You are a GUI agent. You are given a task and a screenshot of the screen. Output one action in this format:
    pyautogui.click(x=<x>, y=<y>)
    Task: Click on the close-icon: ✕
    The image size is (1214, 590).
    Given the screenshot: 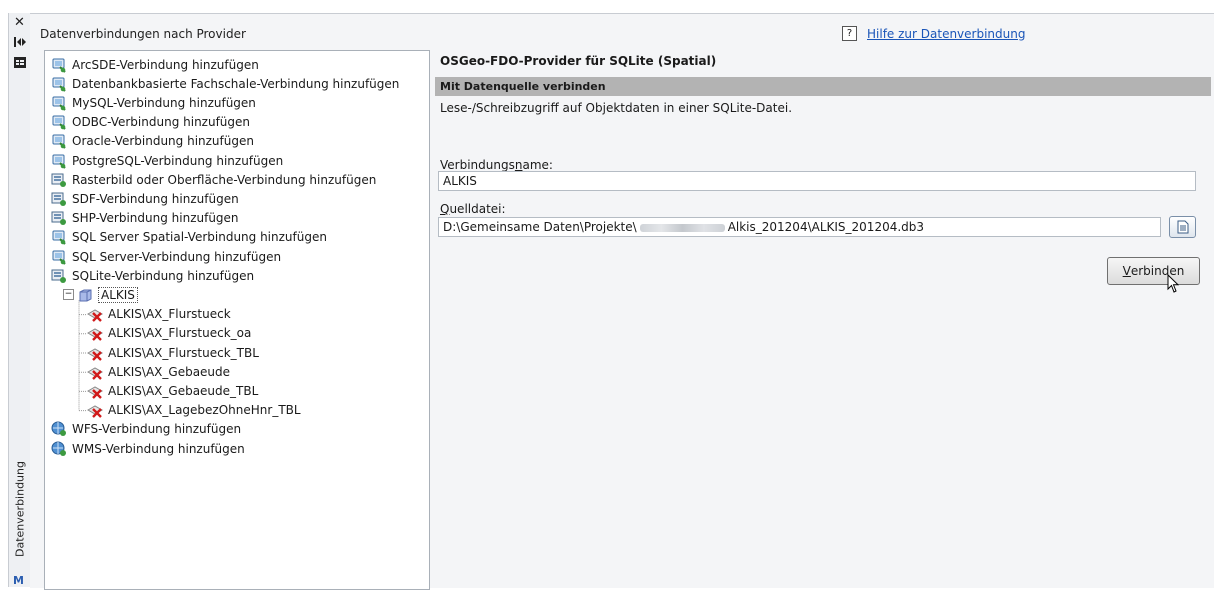 What is the action you would take?
    pyautogui.click(x=19, y=22)
    